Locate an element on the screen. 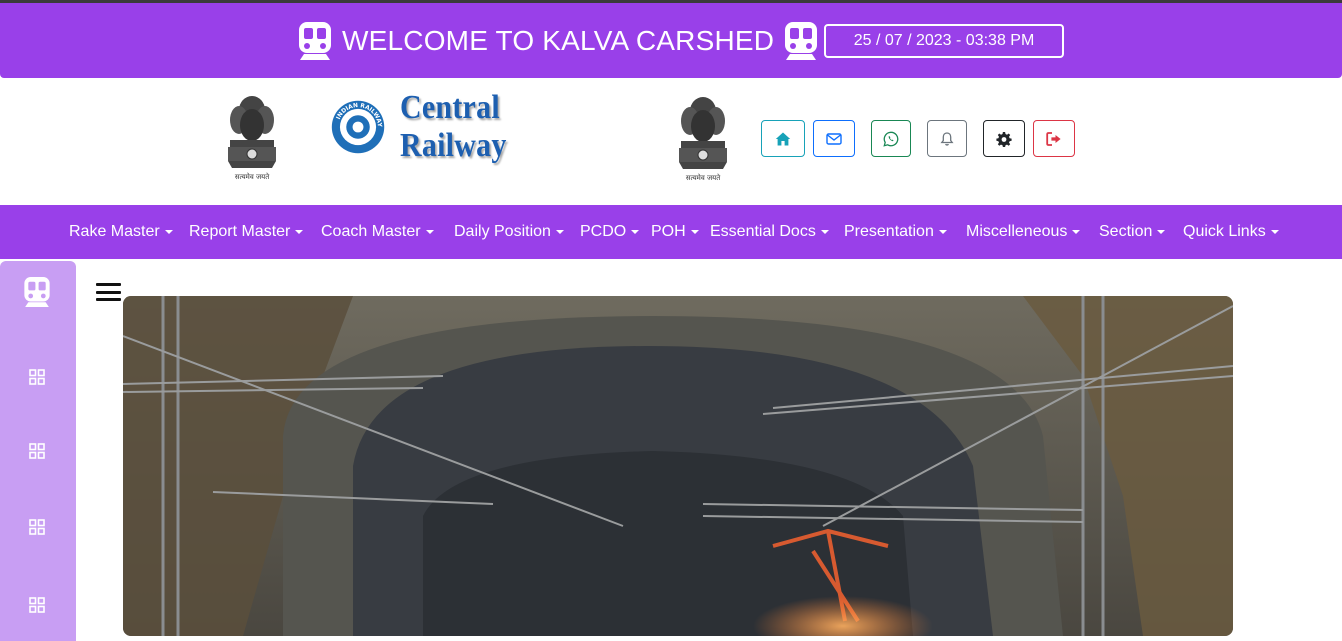 The width and height of the screenshot is (1342, 641). nav-miscelleneous: Miscelleneous is located at coordinates (1023, 232).